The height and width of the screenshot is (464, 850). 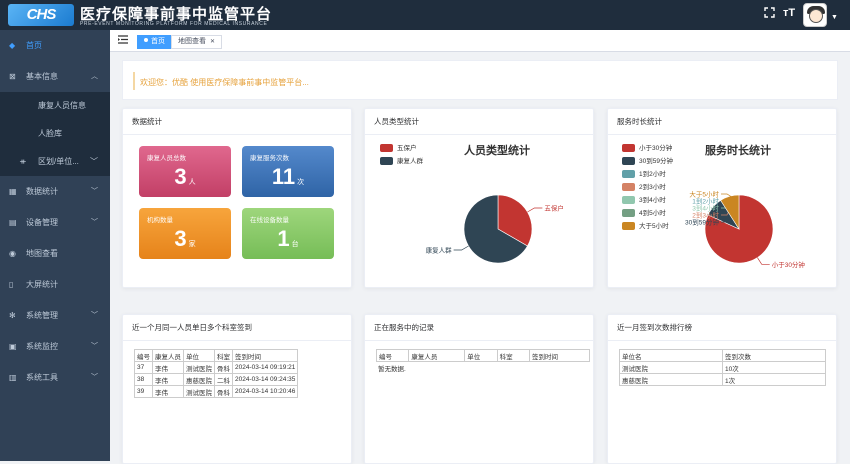 I want to click on tab-home: 首页, so click(x=154, y=42).